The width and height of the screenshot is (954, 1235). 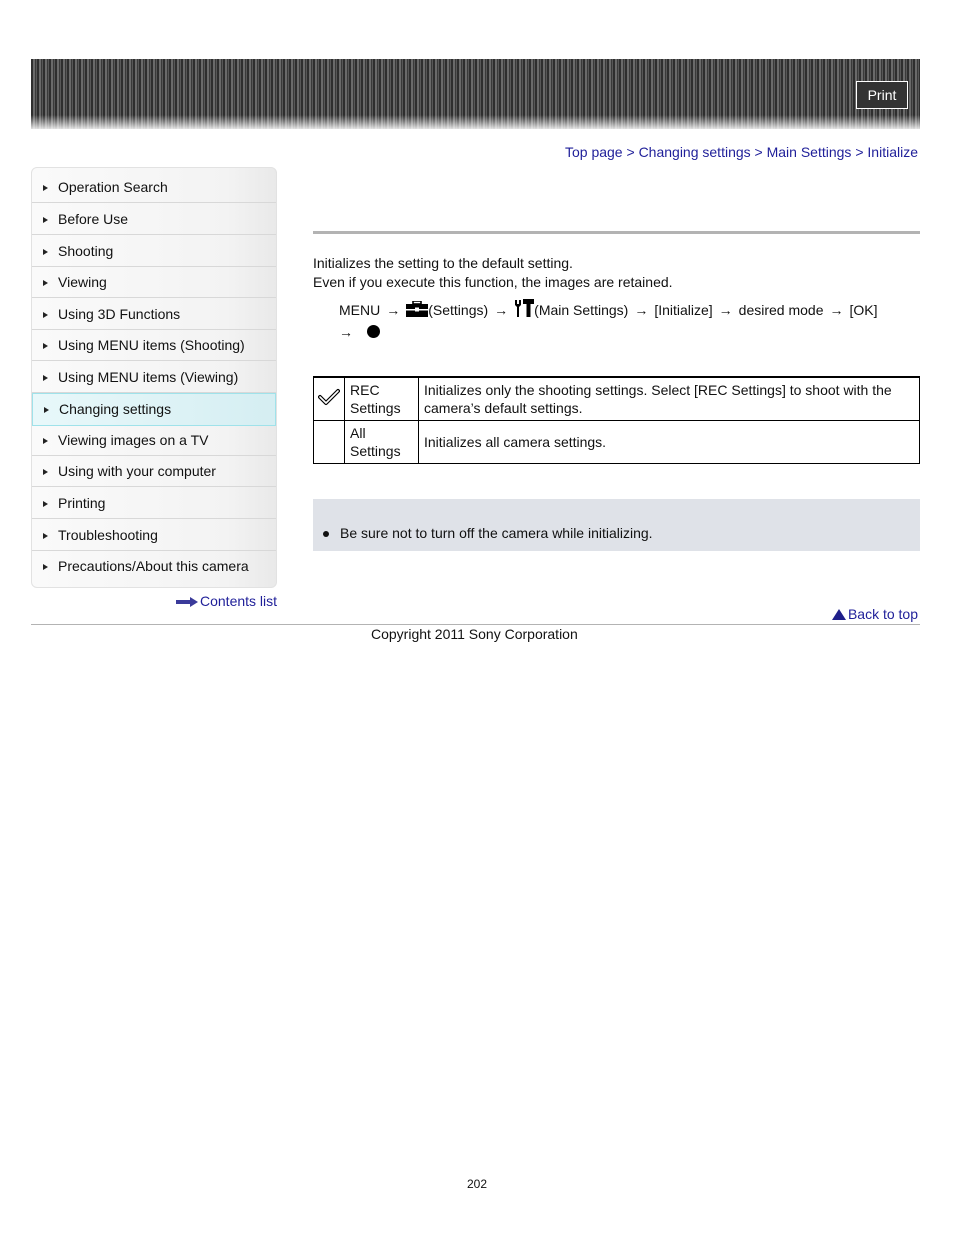 What do you see at coordinates (154, 219) in the screenshot?
I see `sidebar-item-before-use: Before Use` at bounding box center [154, 219].